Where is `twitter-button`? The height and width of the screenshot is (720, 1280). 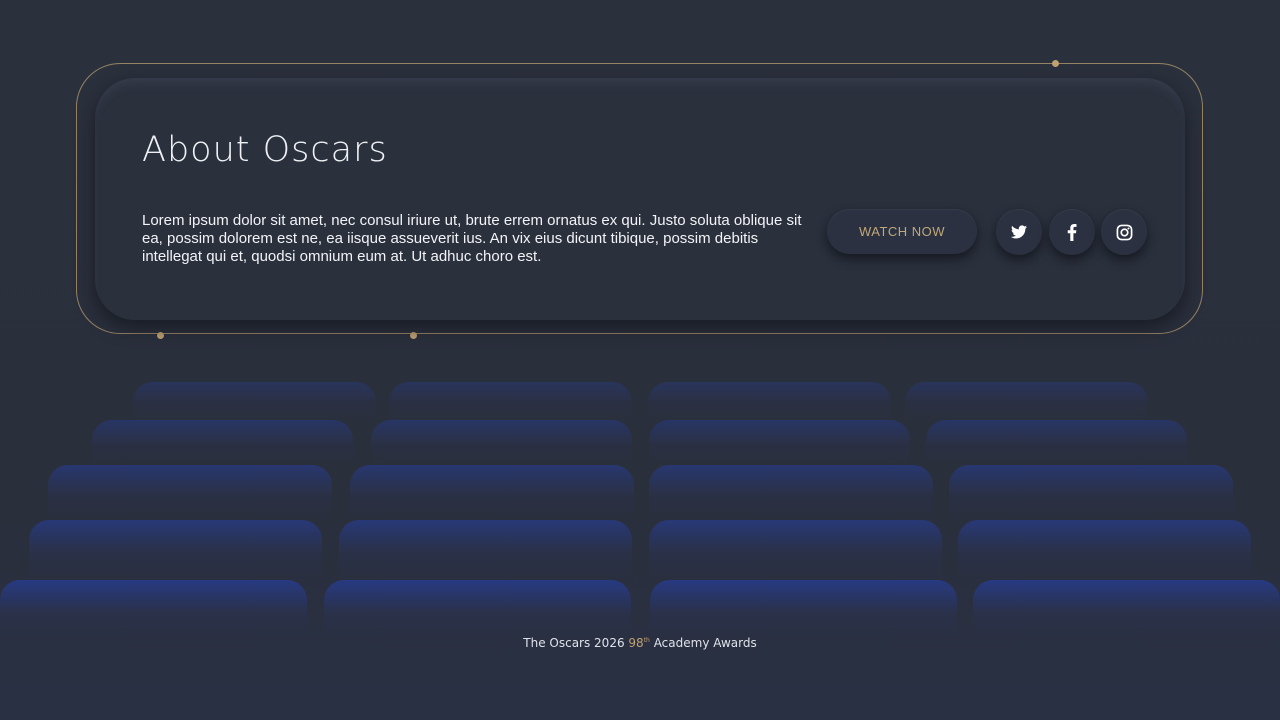 twitter-button is located at coordinates (1019, 232).